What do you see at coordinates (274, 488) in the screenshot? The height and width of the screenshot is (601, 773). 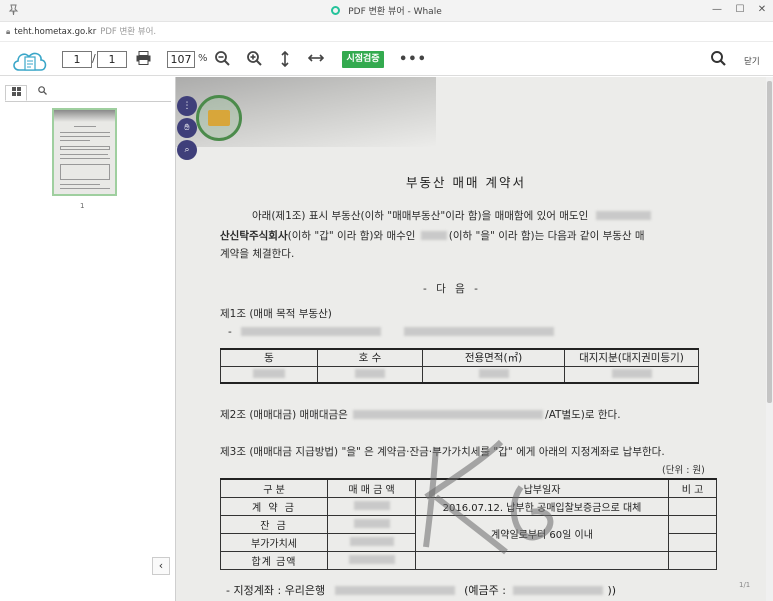 I see `payment-header-category: 구 분` at bounding box center [274, 488].